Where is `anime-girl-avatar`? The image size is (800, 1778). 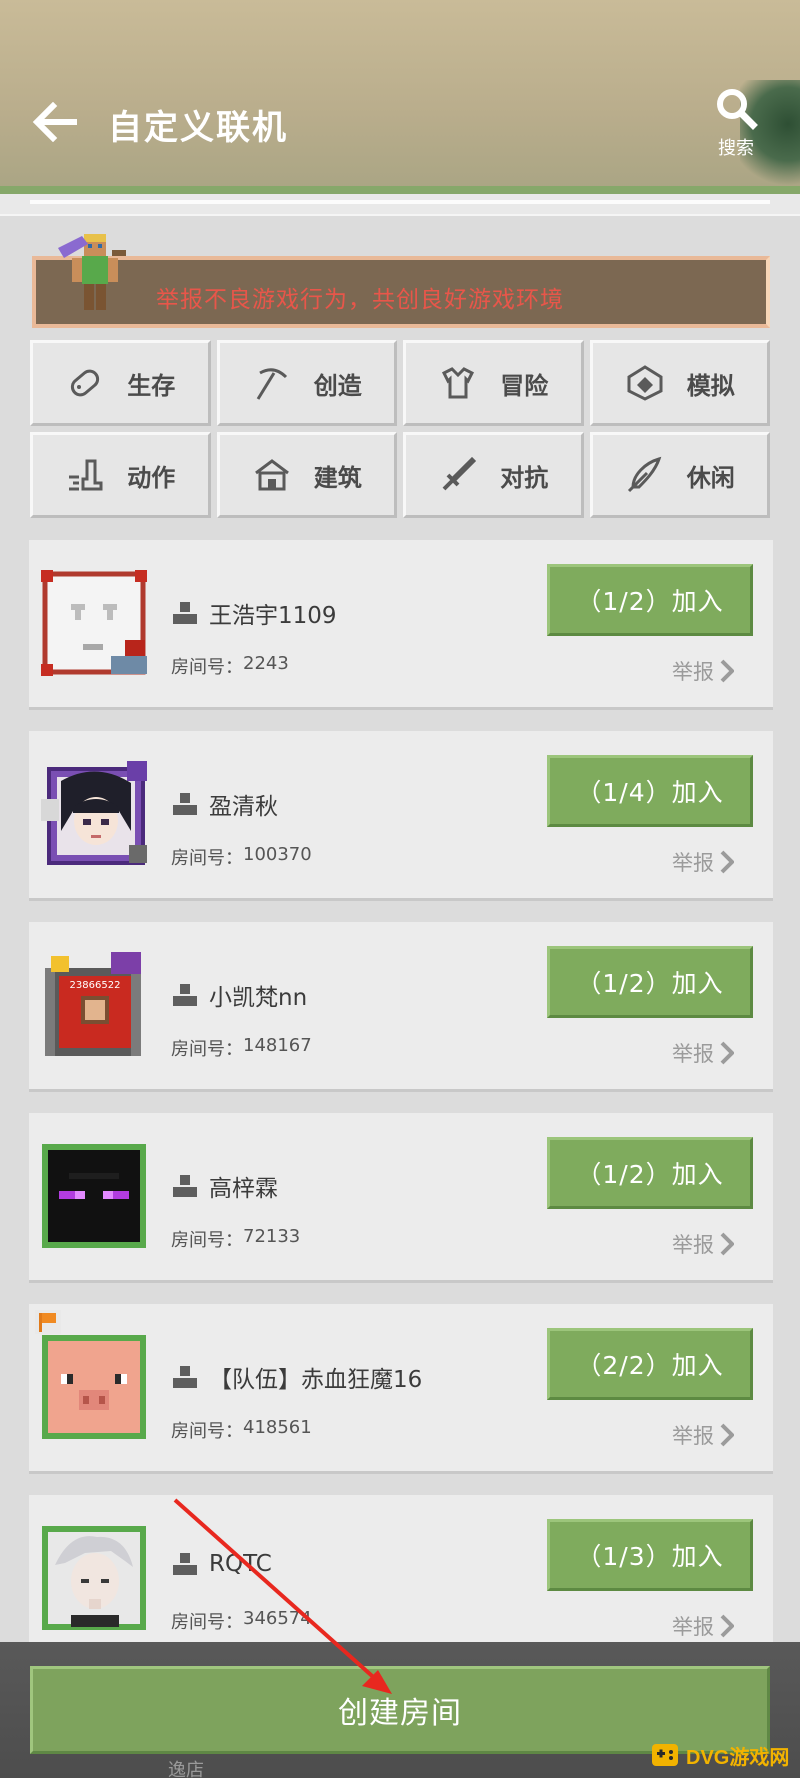
anime-girl-avatar is located at coordinates (94, 814).